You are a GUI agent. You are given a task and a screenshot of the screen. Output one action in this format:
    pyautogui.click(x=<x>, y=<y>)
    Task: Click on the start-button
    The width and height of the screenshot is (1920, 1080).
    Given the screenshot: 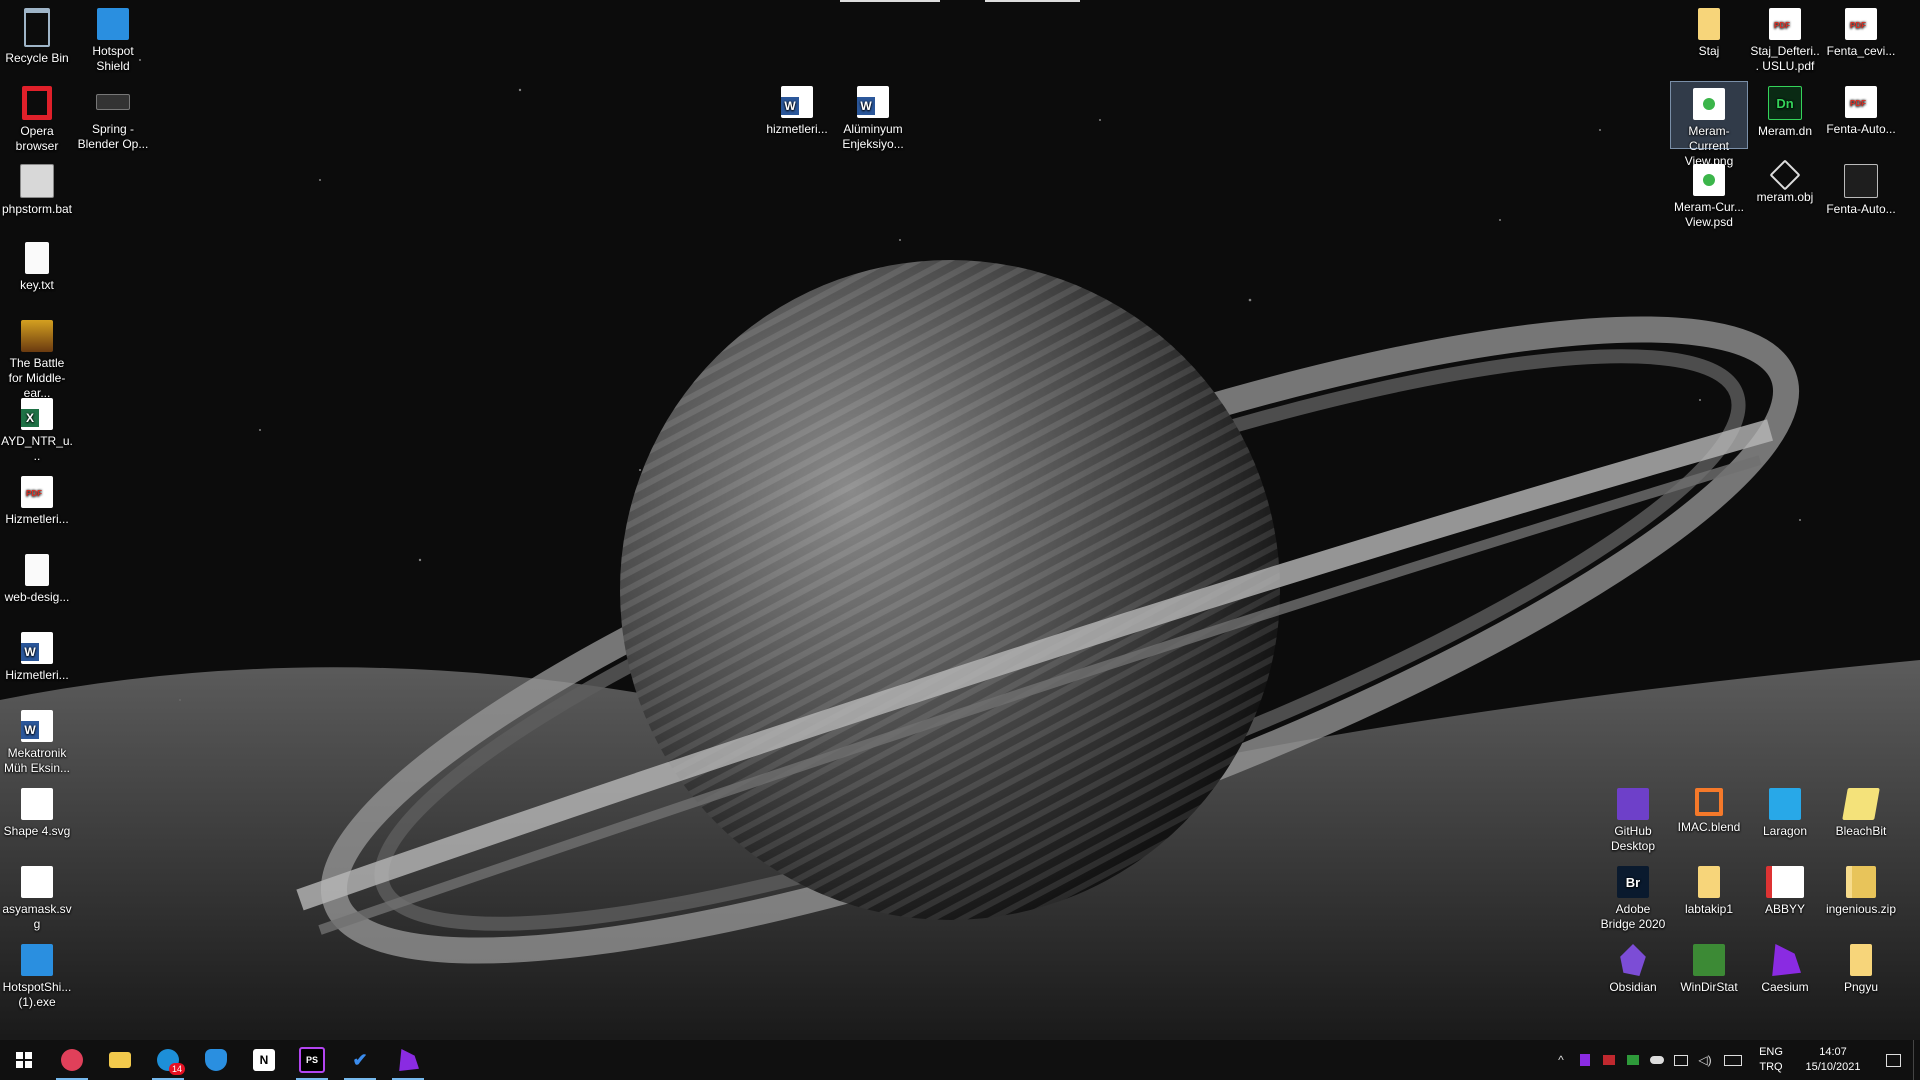 What is the action you would take?
    pyautogui.click(x=24, y=1060)
    